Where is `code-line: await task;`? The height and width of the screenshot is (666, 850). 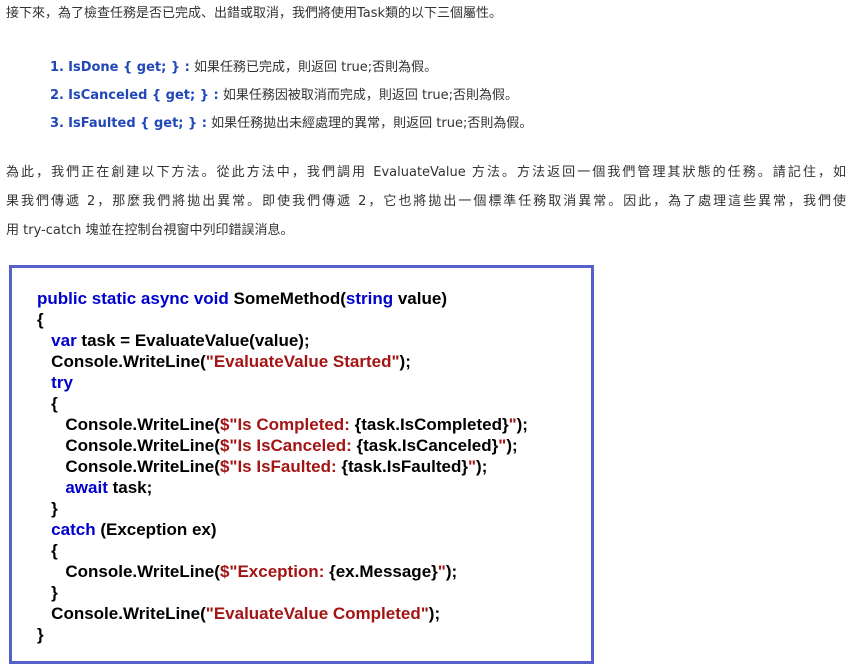 code-line: await task; is located at coordinates (282, 487).